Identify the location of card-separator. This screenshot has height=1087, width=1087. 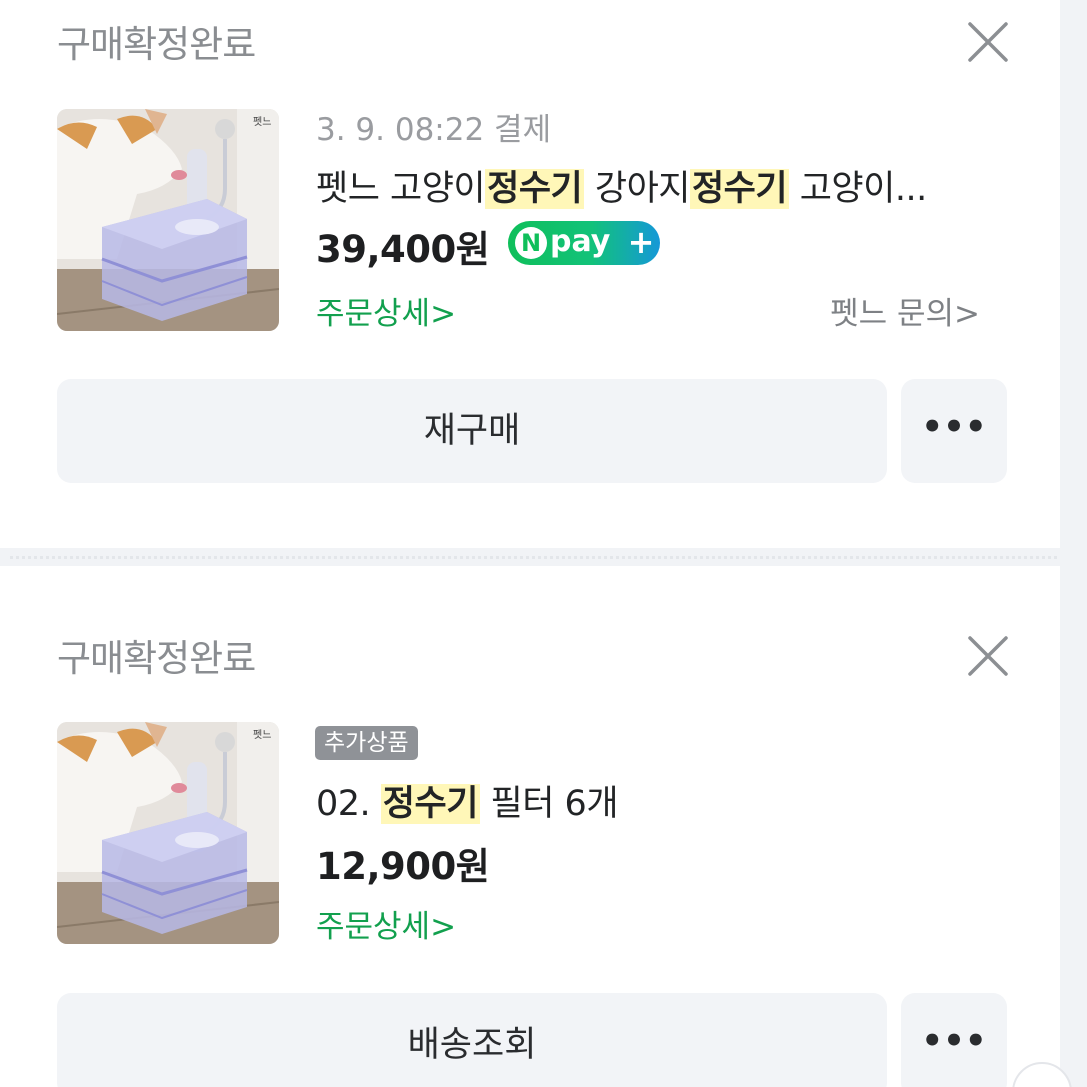
(543, 557).